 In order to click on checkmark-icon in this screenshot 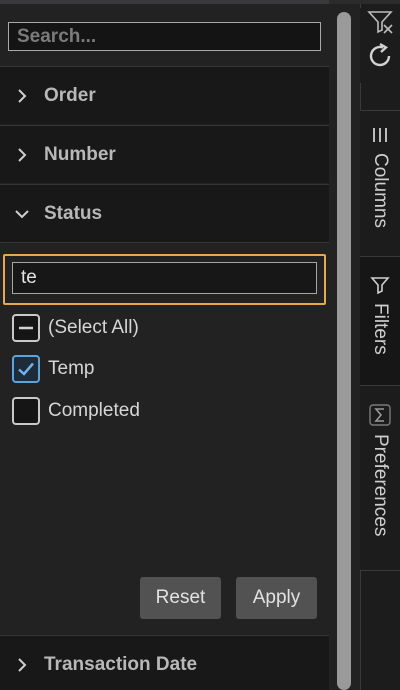, I will do `click(26, 369)`.